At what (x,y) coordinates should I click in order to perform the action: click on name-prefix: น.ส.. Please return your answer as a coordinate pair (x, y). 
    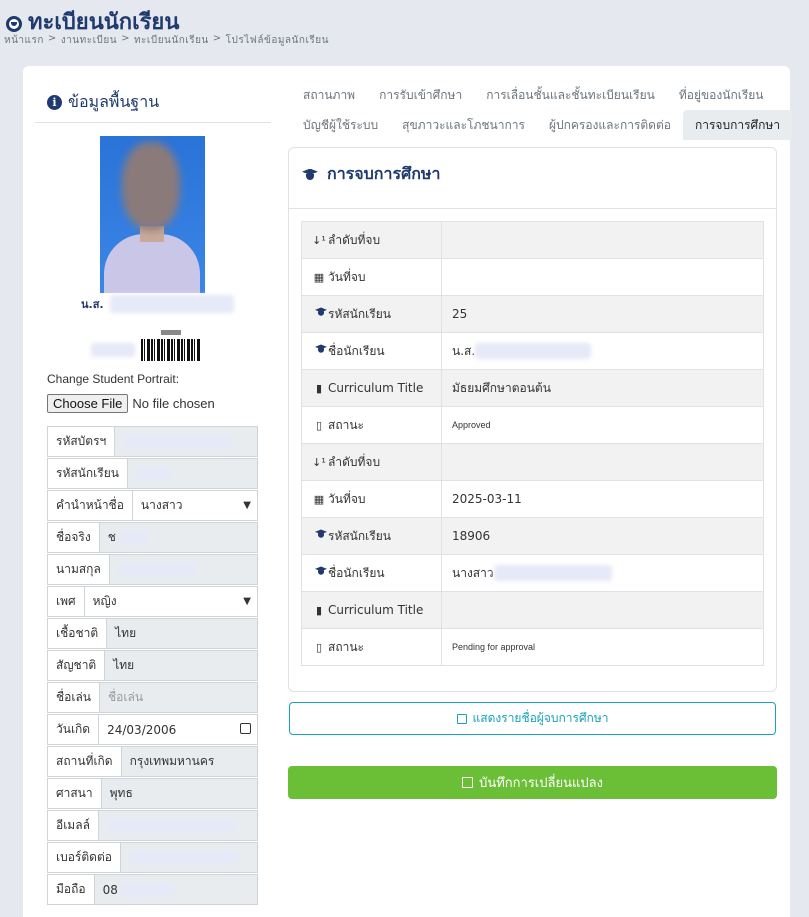
    Looking at the image, I should click on (92, 304).